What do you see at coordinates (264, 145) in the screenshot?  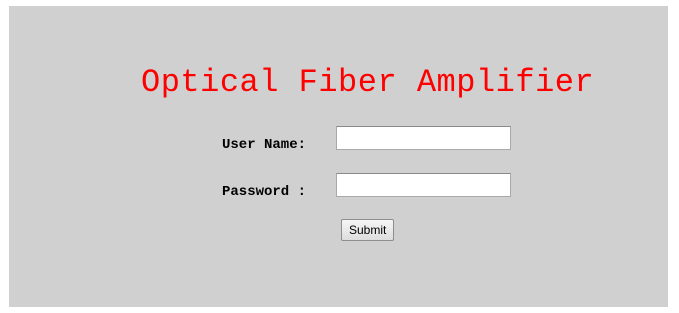 I see `username-label: User Name:` at bounding box center [264, 145].